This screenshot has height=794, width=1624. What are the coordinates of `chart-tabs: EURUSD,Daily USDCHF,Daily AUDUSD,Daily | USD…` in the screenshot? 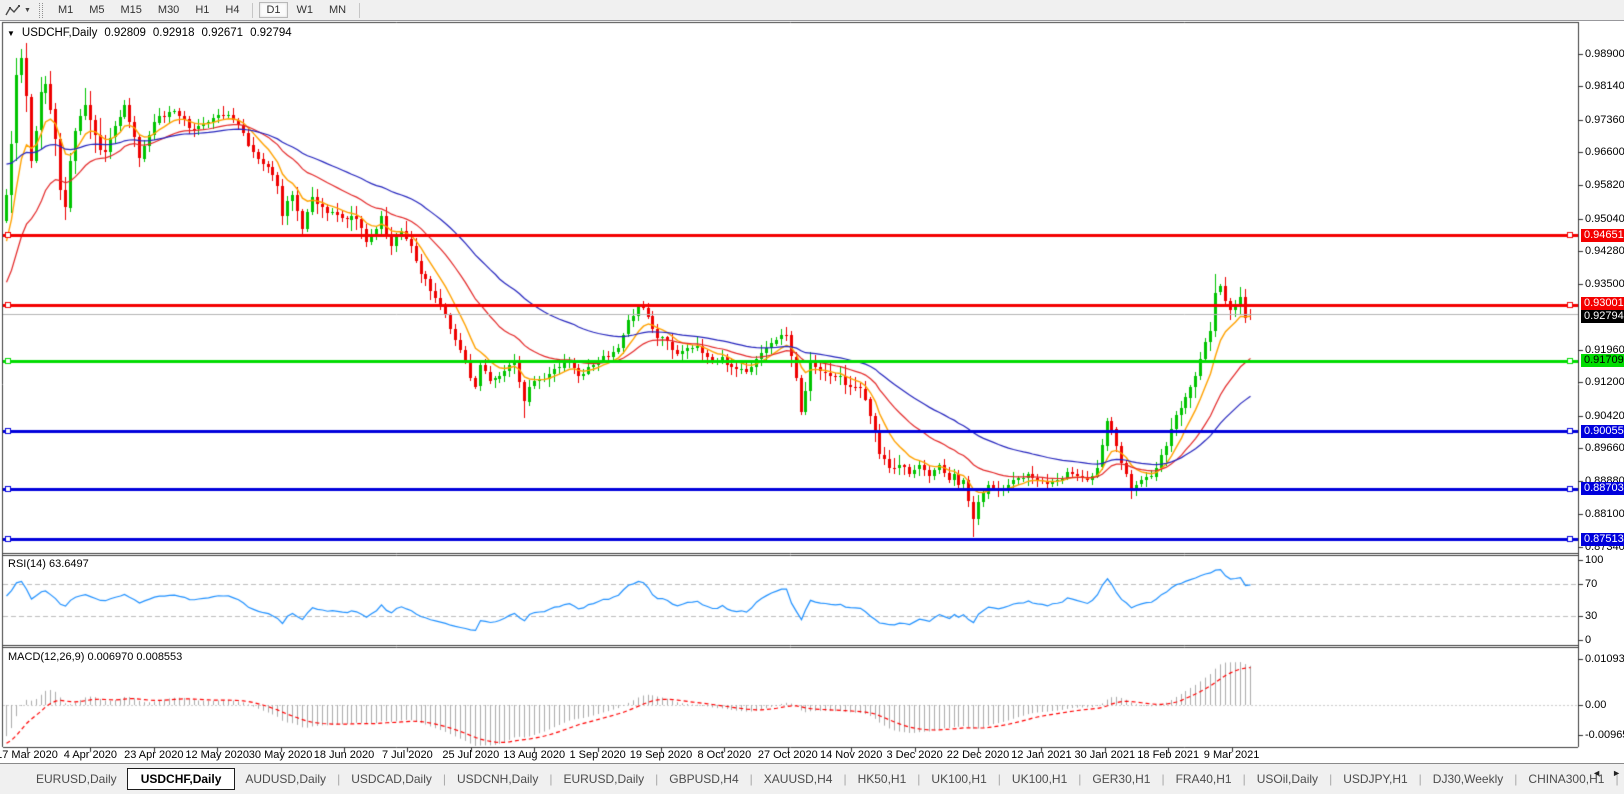 It's located at (825, 779).